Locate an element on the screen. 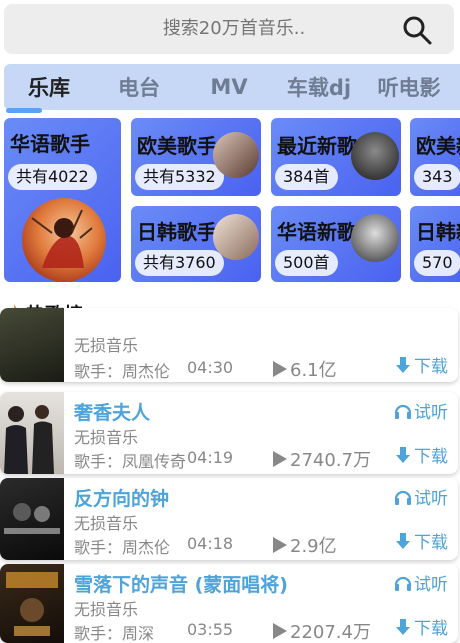 The image size is (460, 643). tab-car-dj: 车载dj is located at coordinates (319, 87).